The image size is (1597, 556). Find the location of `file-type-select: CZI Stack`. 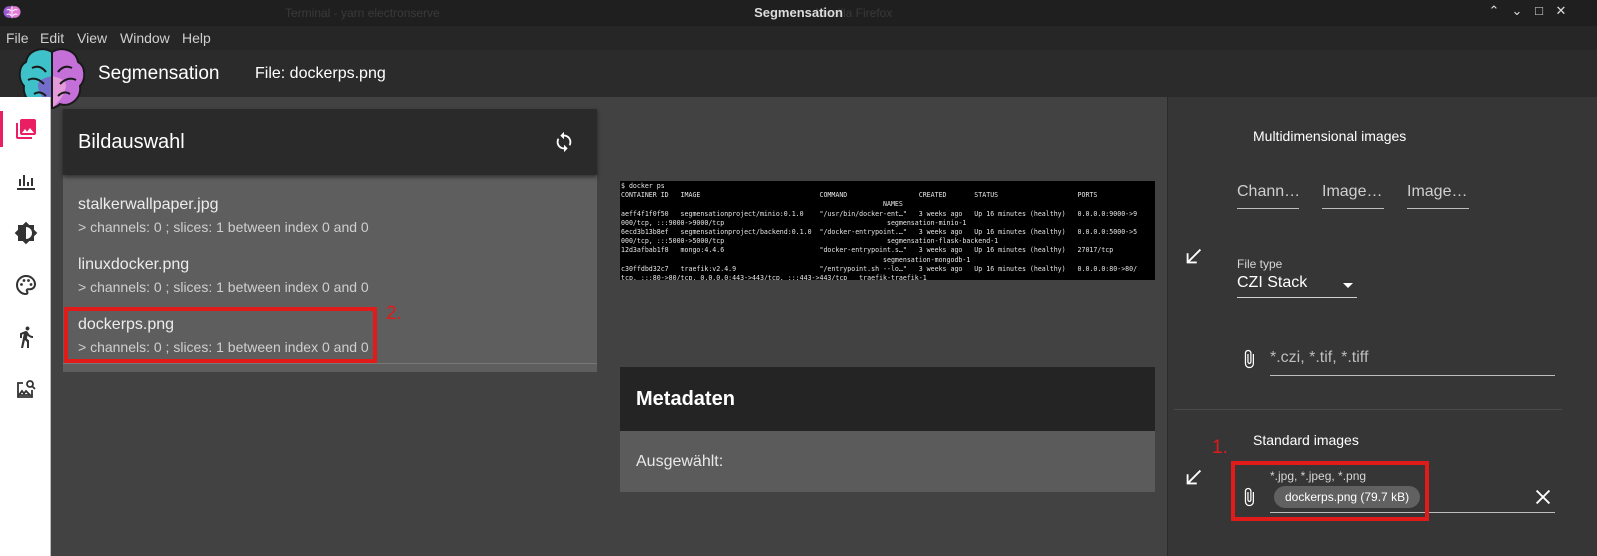

file-type-select: CZI Stack is located at coordinates (1297, 286).